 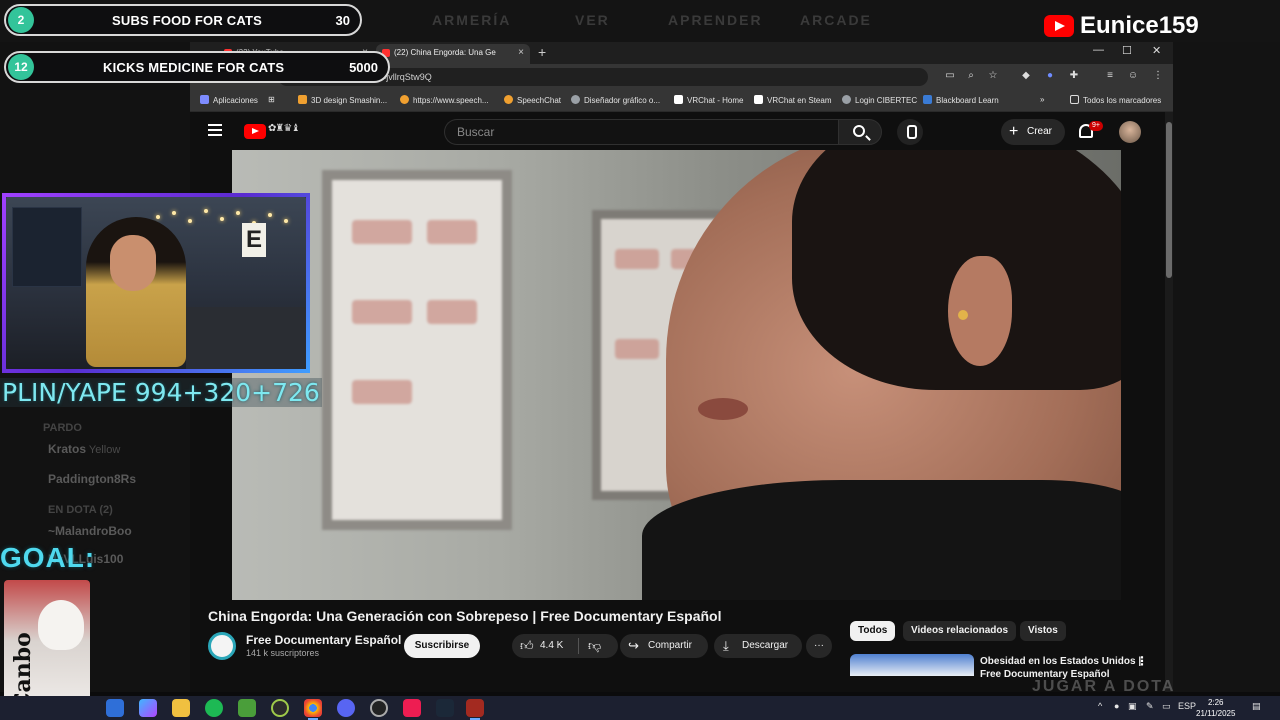 What do you see at coordinates (1043, 631) in the screenshot?
I see `chip-watched: Vistos` at bounding box center [1043, 631].